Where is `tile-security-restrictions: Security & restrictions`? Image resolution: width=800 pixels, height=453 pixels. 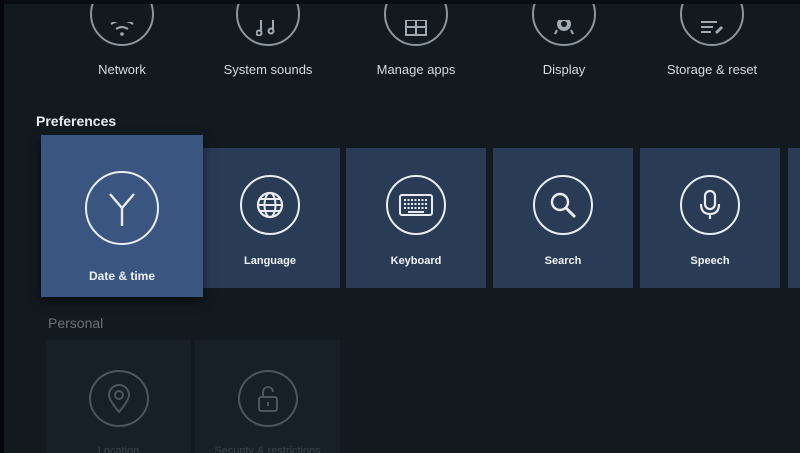 tile-security-restrictions: Security & restrictions is located at coordinates (267, 396).